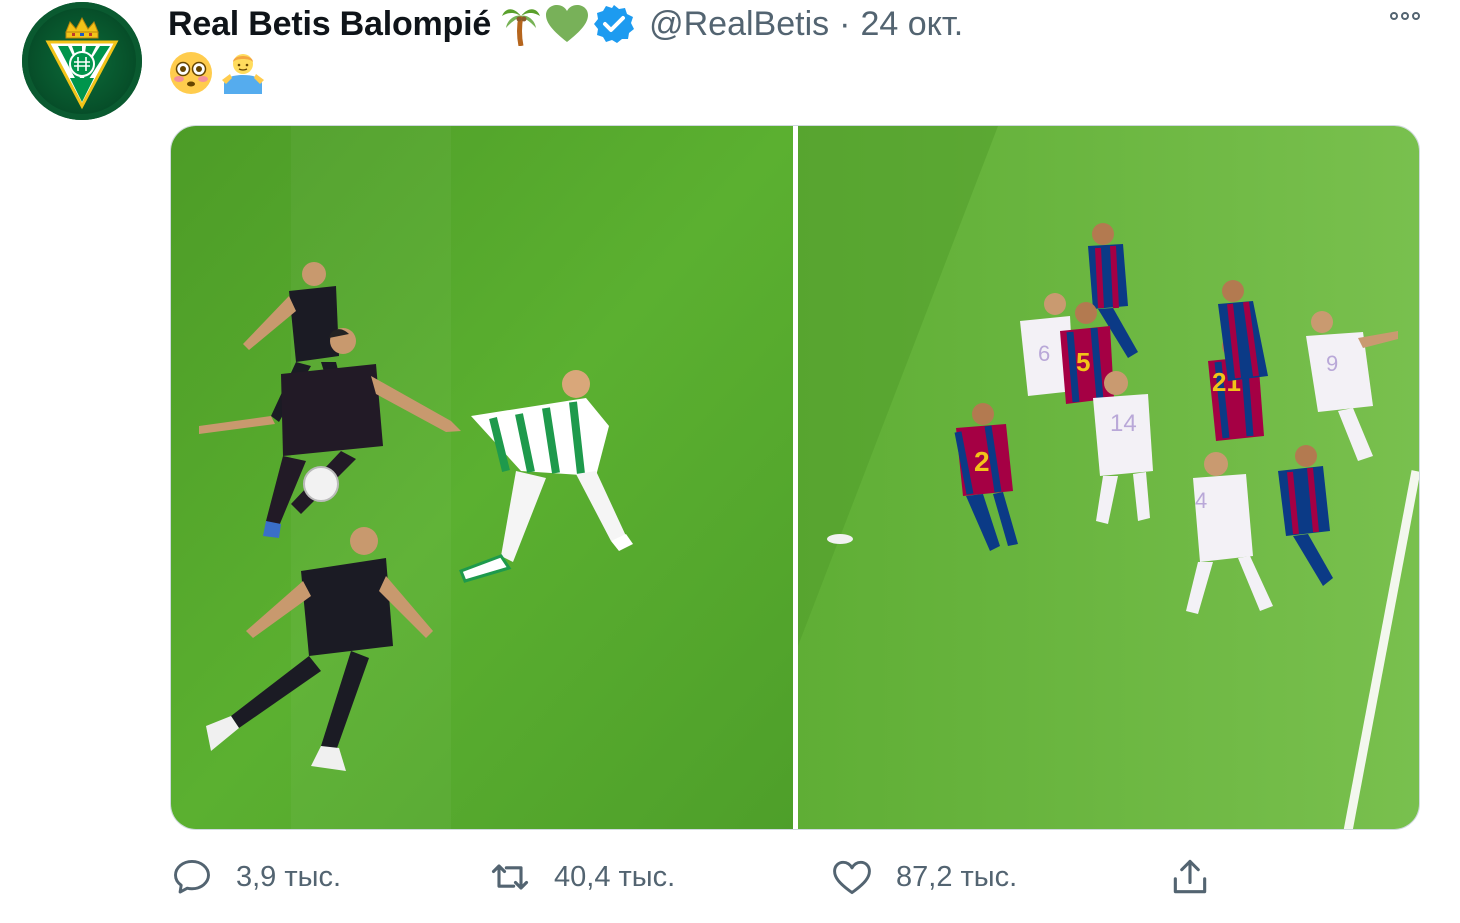  I want to click on betis-crest-icon, so click(82, 63).